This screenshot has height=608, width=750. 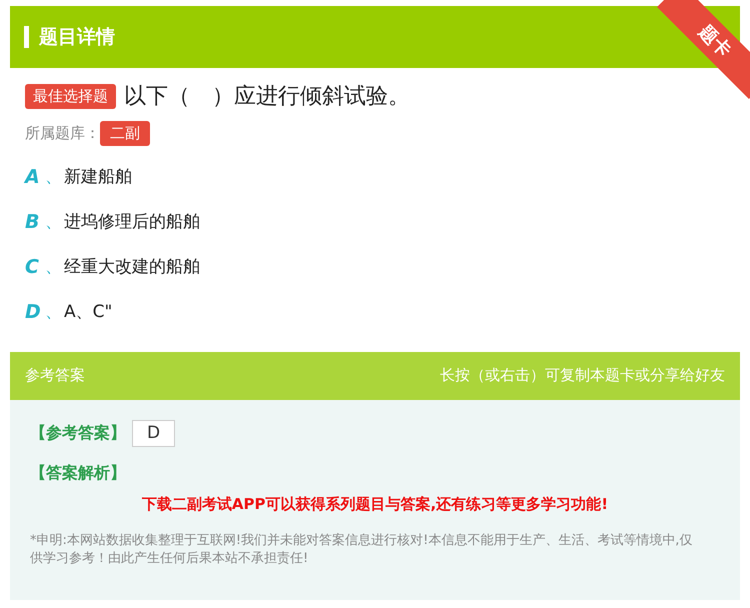 I want to click on answer-label: 【参考答案】, so click(x=78, y=433).